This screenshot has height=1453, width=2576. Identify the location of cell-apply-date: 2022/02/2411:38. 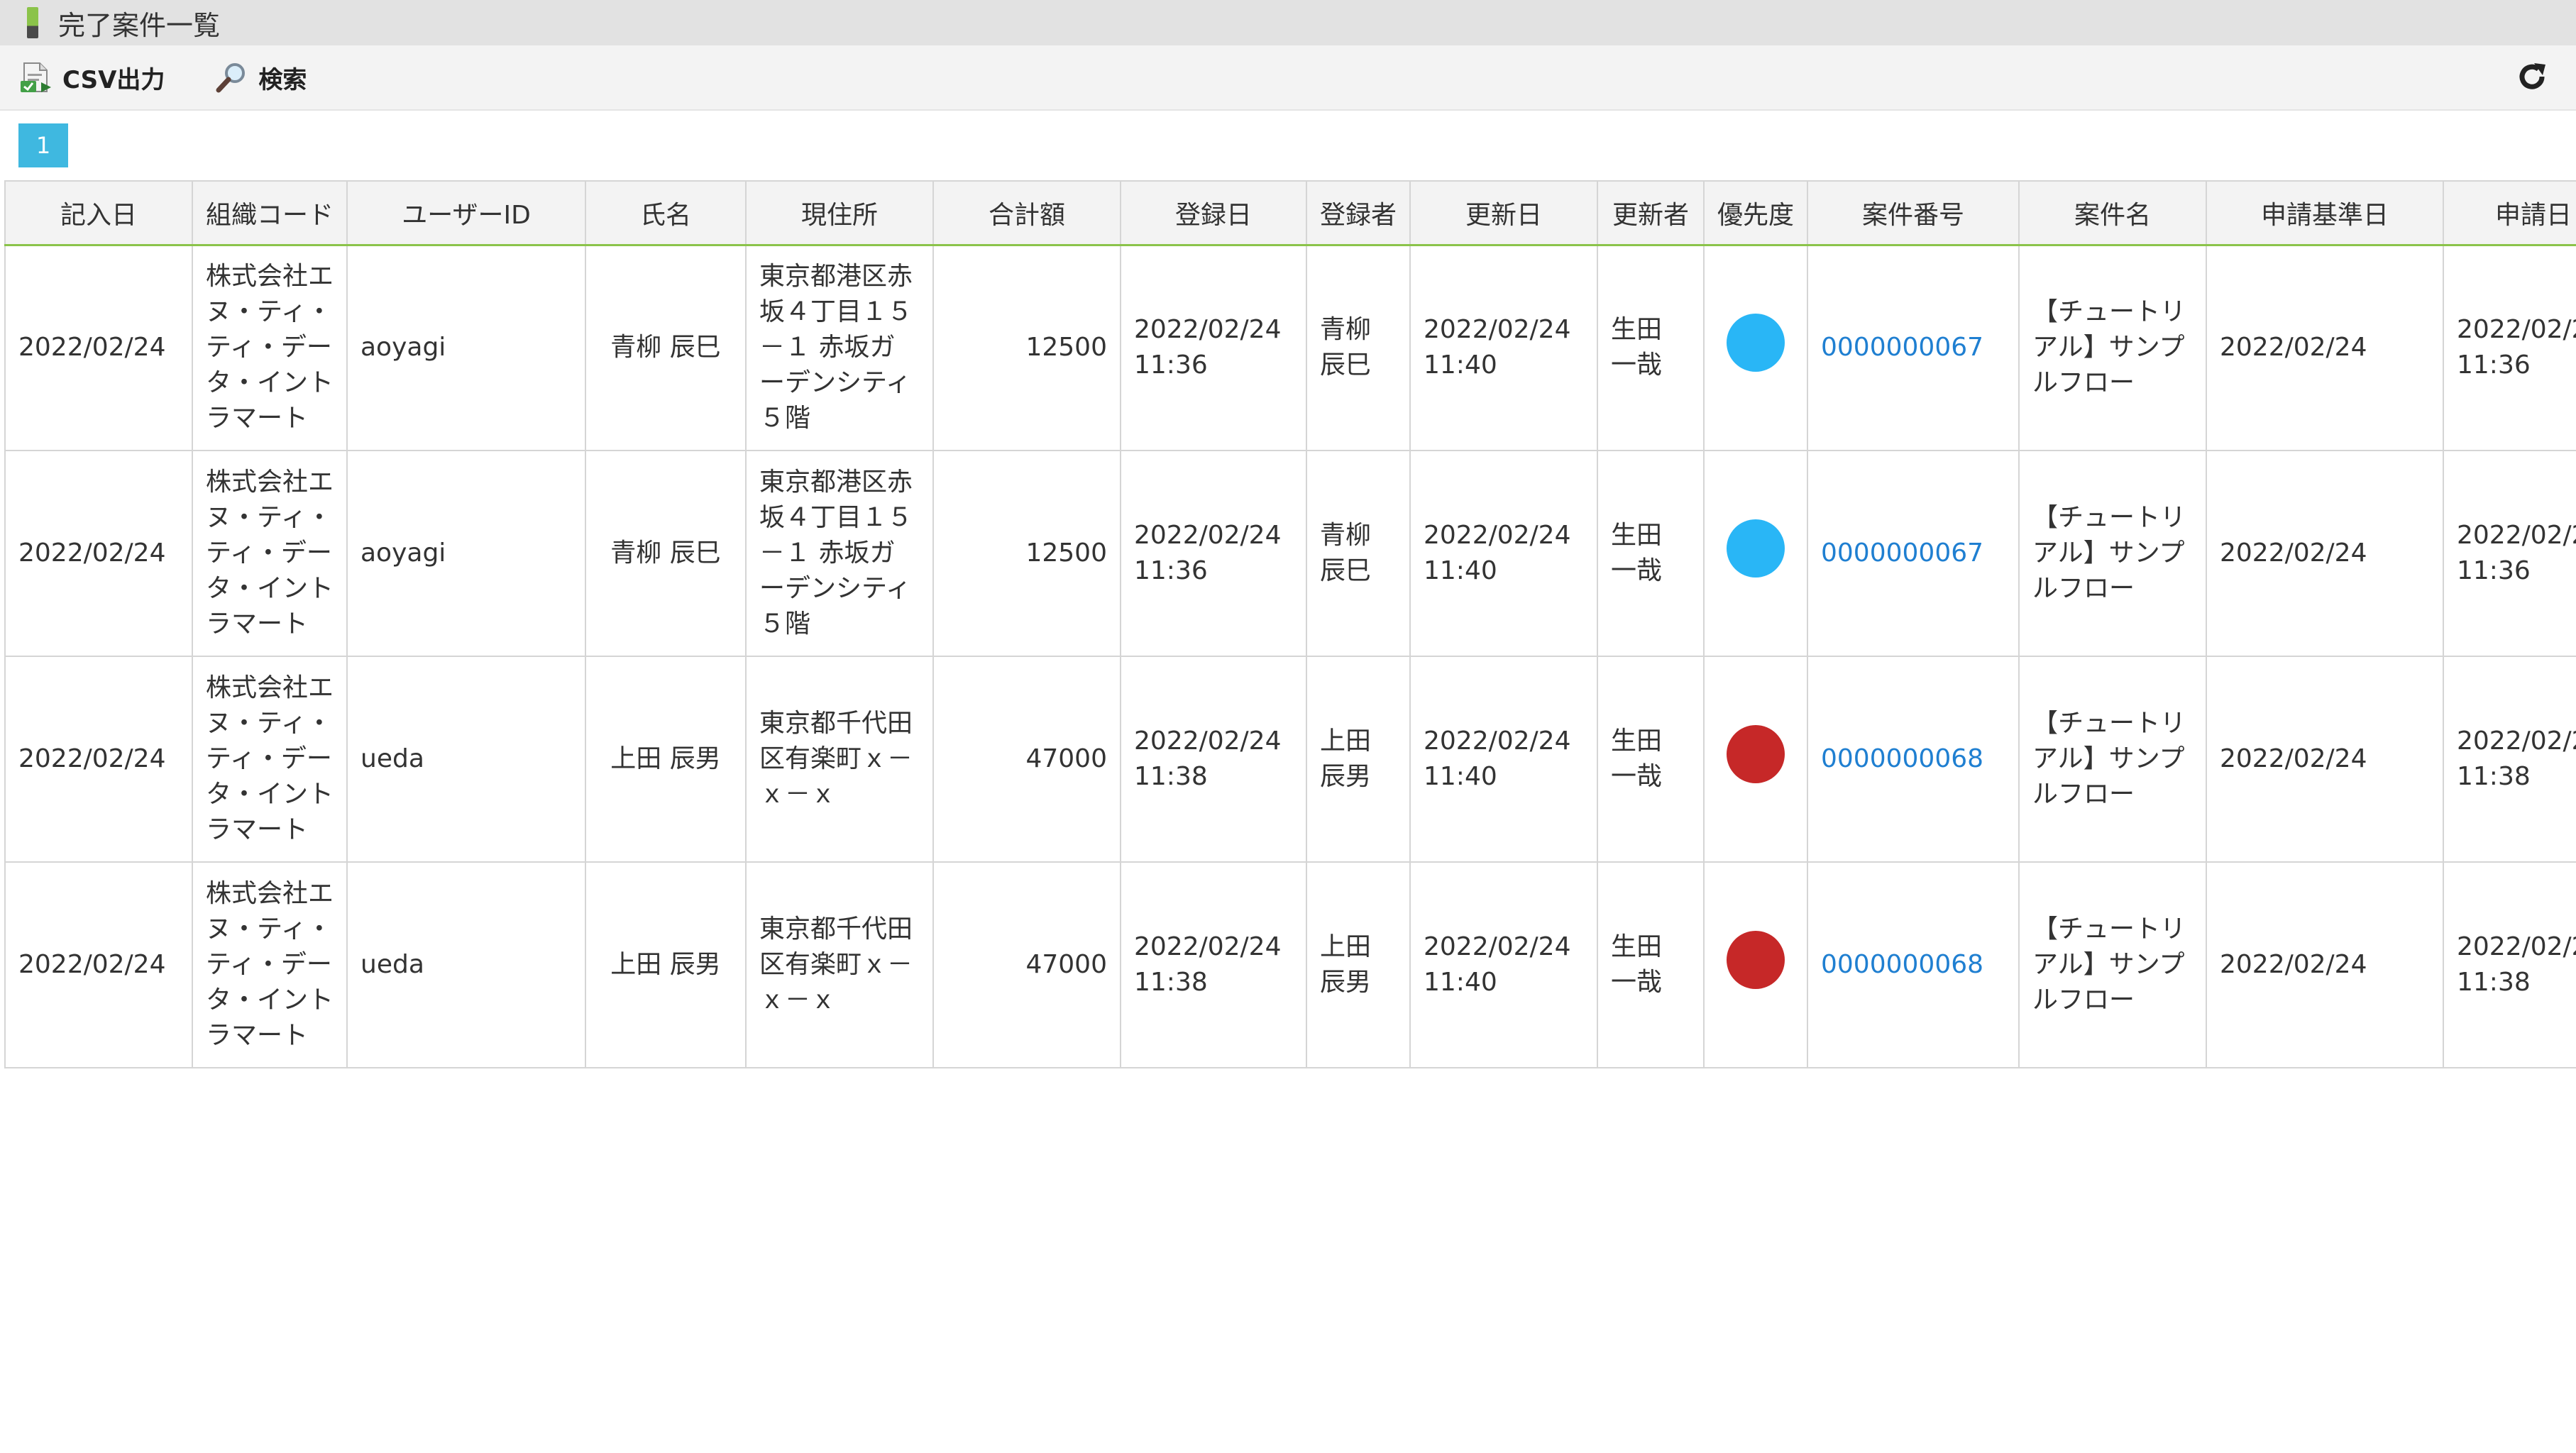
(2509, 964).